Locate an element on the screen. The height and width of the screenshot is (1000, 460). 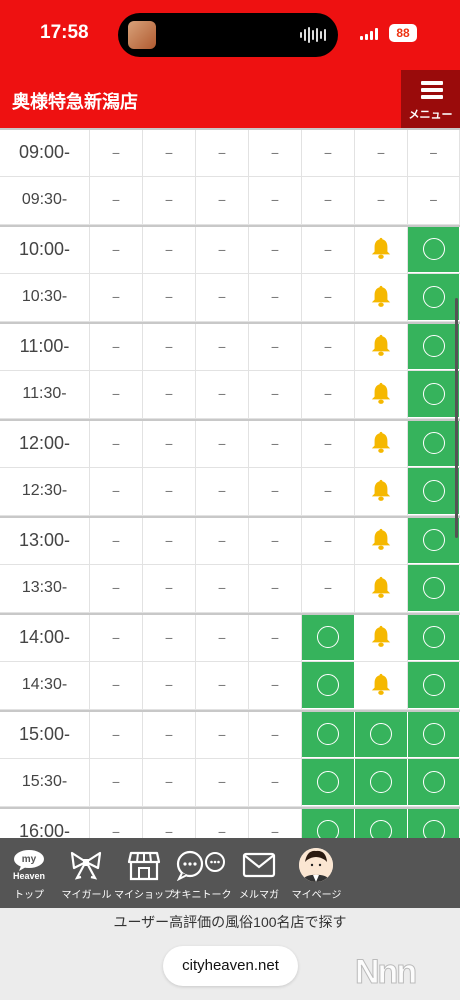
tab-top: my Heaven トップ is located at coordinates (29, 873).